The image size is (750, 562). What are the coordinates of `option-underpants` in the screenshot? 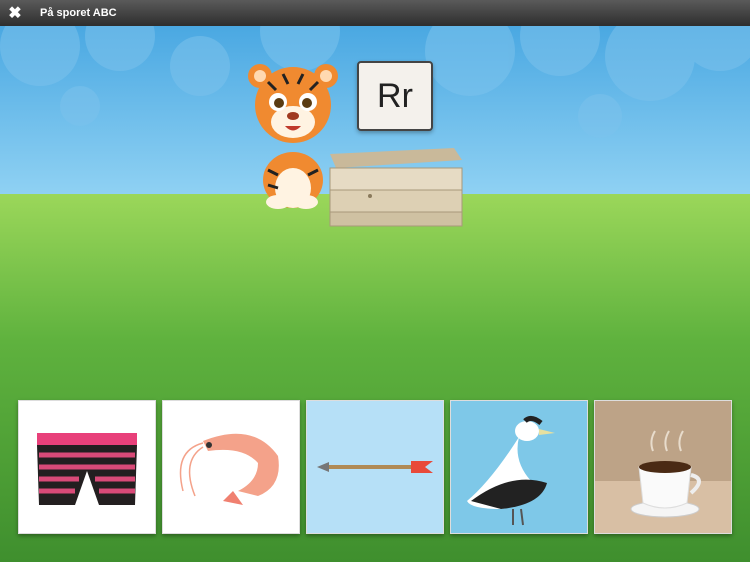 It's located at (87, 467).